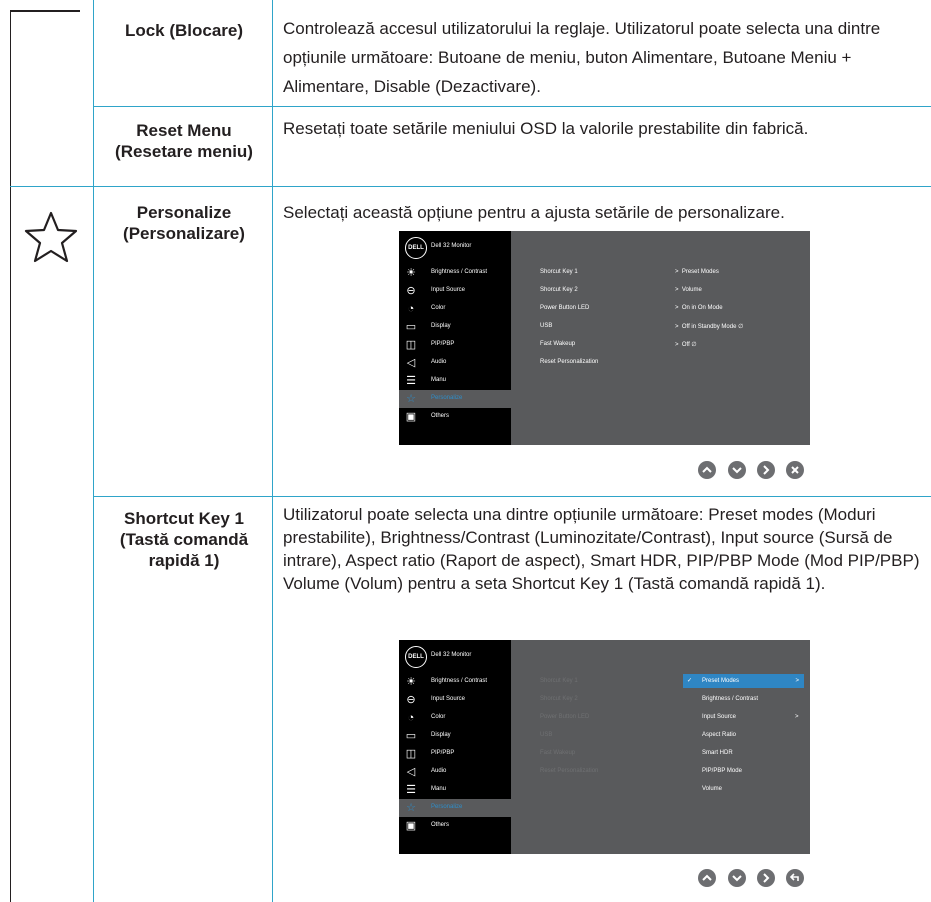  I want to click on check-icon: ✓, so click(690, 681).